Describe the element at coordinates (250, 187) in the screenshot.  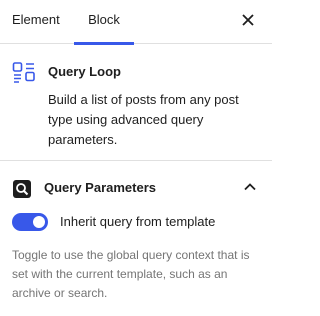
I see `chevron-up-icon` at that location.